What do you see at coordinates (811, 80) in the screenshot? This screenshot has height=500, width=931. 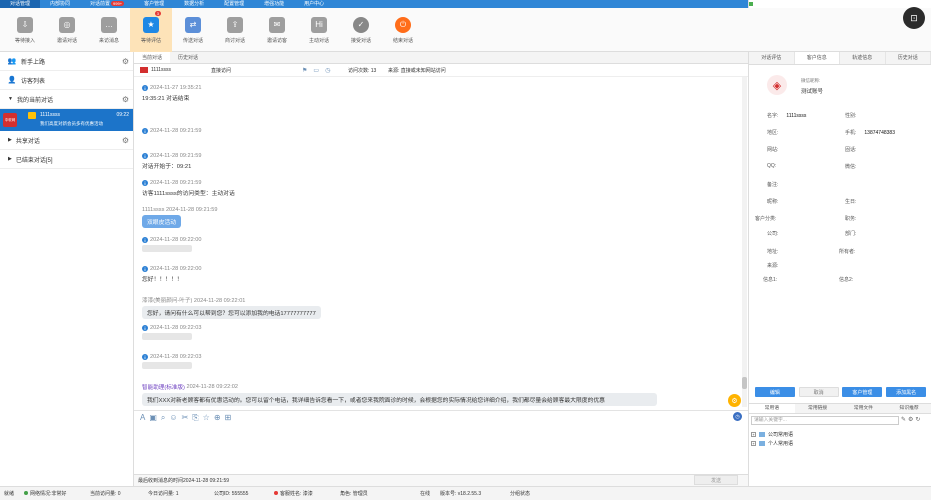 I see `nick-label: 微信昵称:` at bounding box center [811, 80].